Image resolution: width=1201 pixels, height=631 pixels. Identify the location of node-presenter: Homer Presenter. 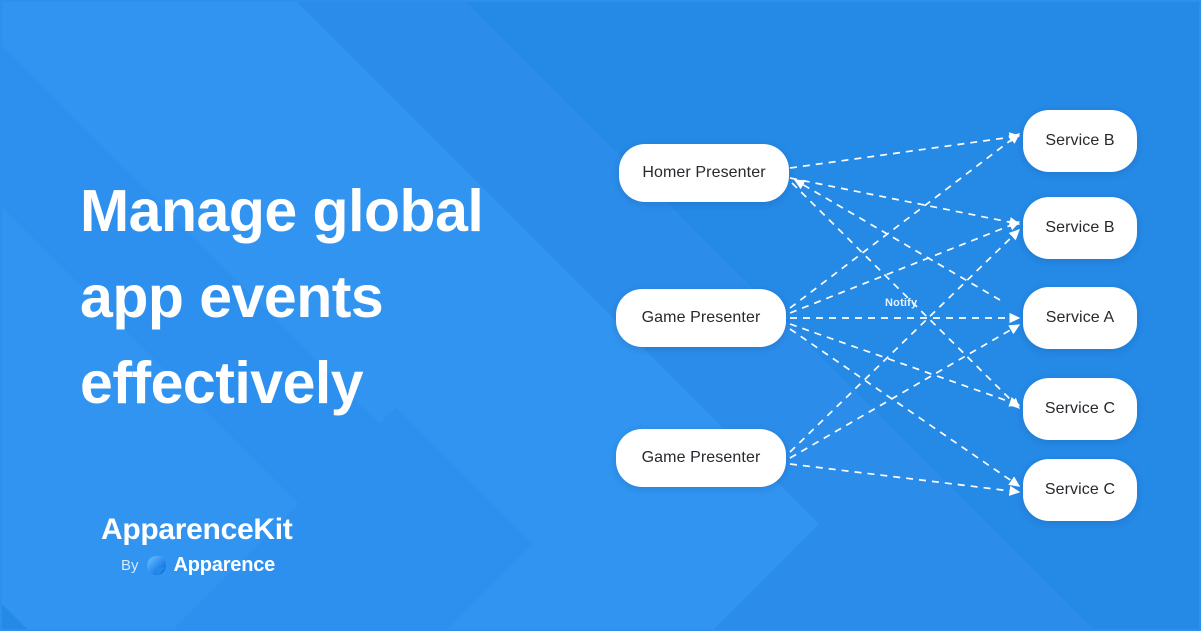
(704, 173).